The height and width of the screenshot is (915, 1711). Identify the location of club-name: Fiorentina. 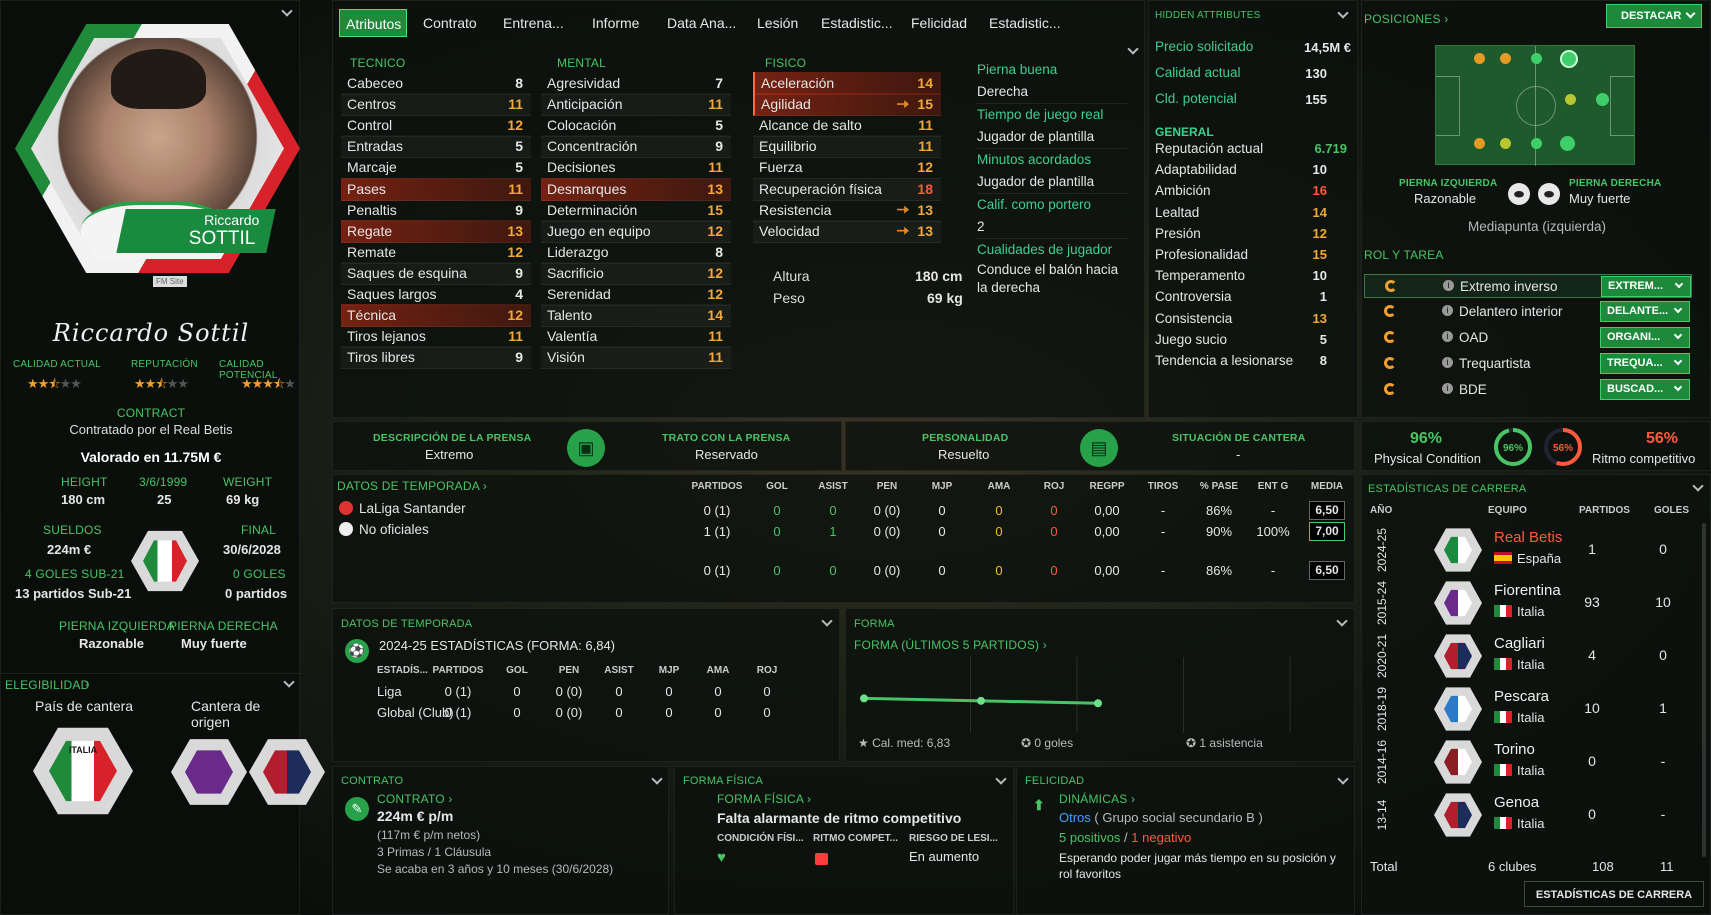
(1527, 590).